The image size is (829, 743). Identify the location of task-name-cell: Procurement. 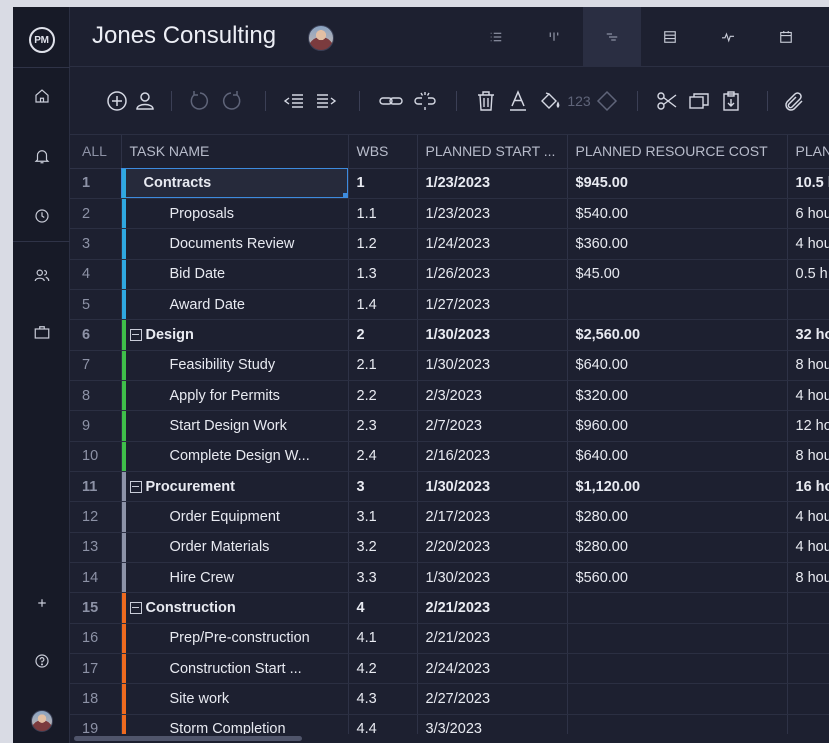
(235, 487).